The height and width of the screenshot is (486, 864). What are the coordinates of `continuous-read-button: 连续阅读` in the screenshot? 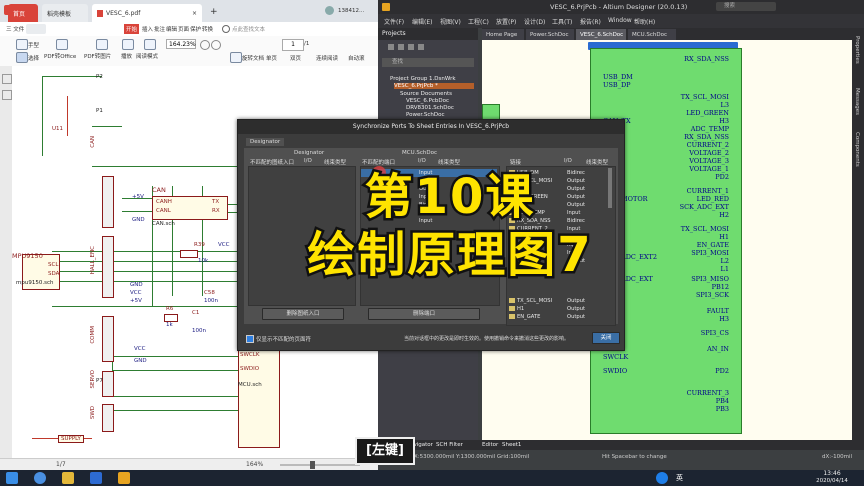 It's located at (327, 58).